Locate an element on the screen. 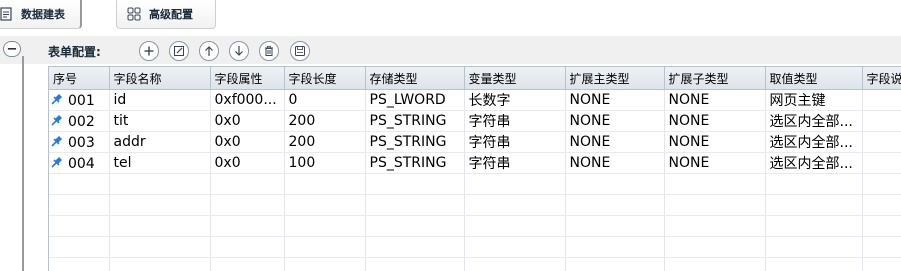  add-icon is located at coordinates (149, 51).